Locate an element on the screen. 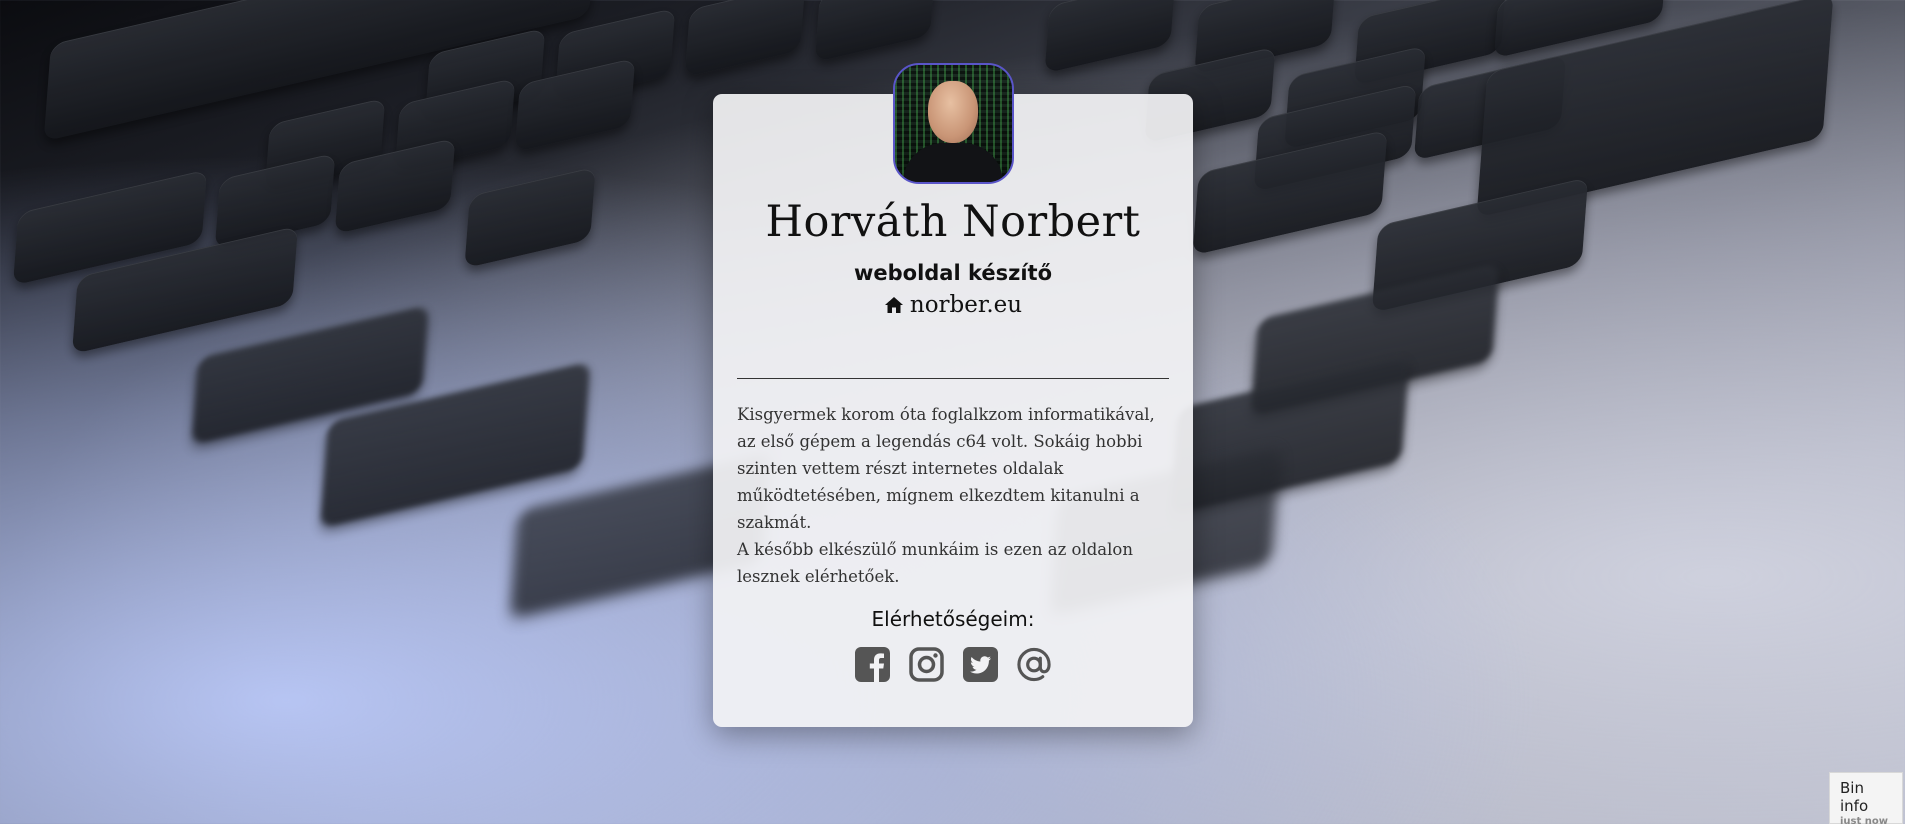  bin-info-badge: Bin info just now is located at coordinates (1866, 798).